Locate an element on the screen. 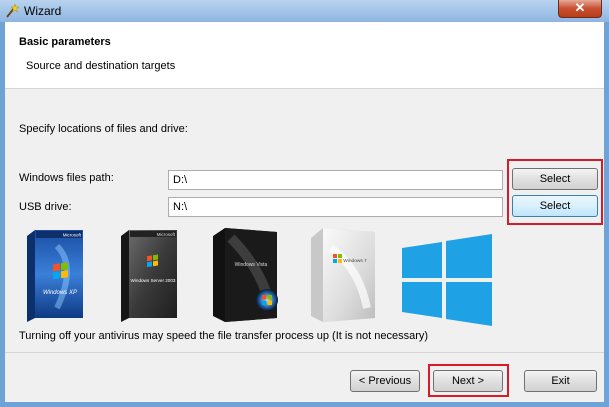 This screenshot has height=407, width=609. windows-path-label: Windows files path: is located at coordinates (66, 178).